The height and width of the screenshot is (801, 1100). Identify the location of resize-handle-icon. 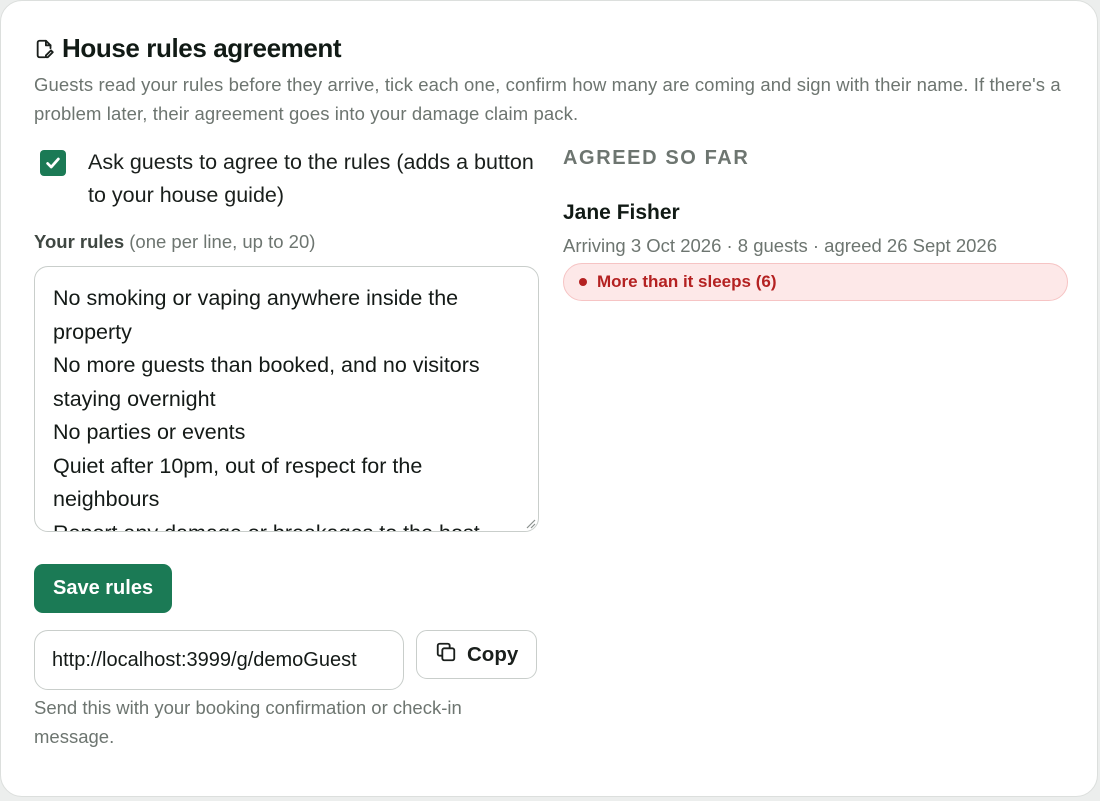
(530, 523).